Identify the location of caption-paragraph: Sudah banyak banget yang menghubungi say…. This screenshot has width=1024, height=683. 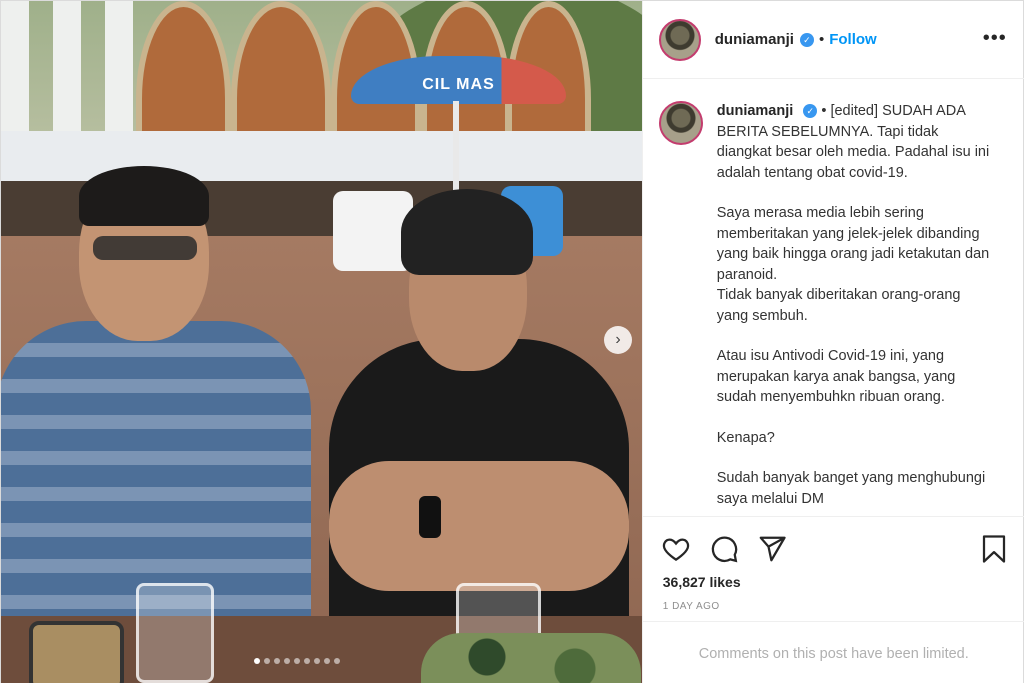
(851, 488).